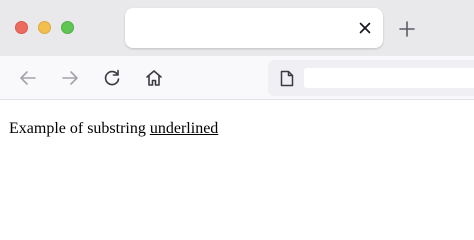  What do you see at coordinates (112, 78) in the screenshot?
I see `reload-icon` at bounding box center [112, 78].